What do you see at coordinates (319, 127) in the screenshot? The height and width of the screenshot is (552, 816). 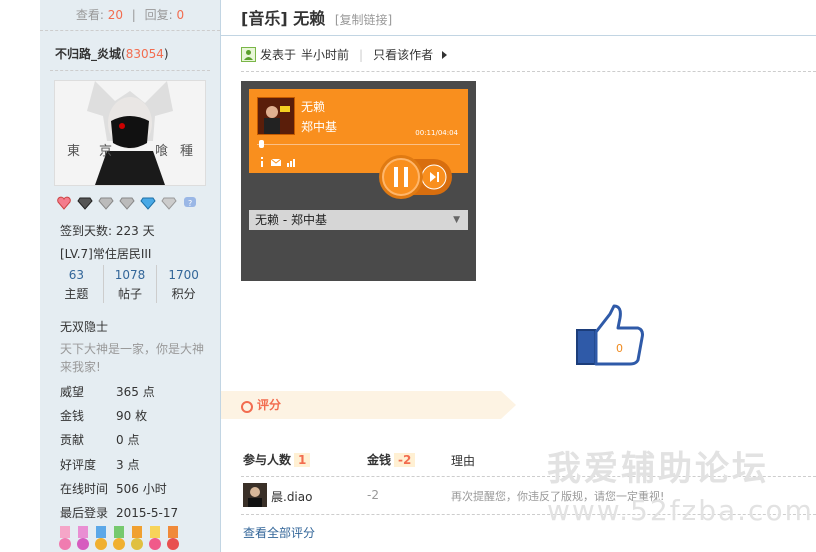 I see `track-artist: 郑中基` at bounding box center [319, 127].